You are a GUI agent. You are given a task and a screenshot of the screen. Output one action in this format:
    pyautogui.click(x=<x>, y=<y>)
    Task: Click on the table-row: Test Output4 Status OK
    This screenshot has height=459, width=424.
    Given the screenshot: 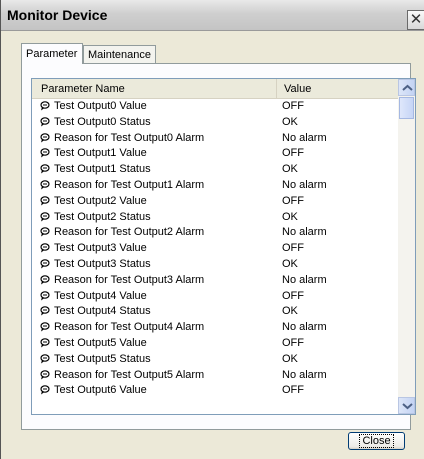 What is the action you would take?
    pyautogui.click(x=215, y=312)
    